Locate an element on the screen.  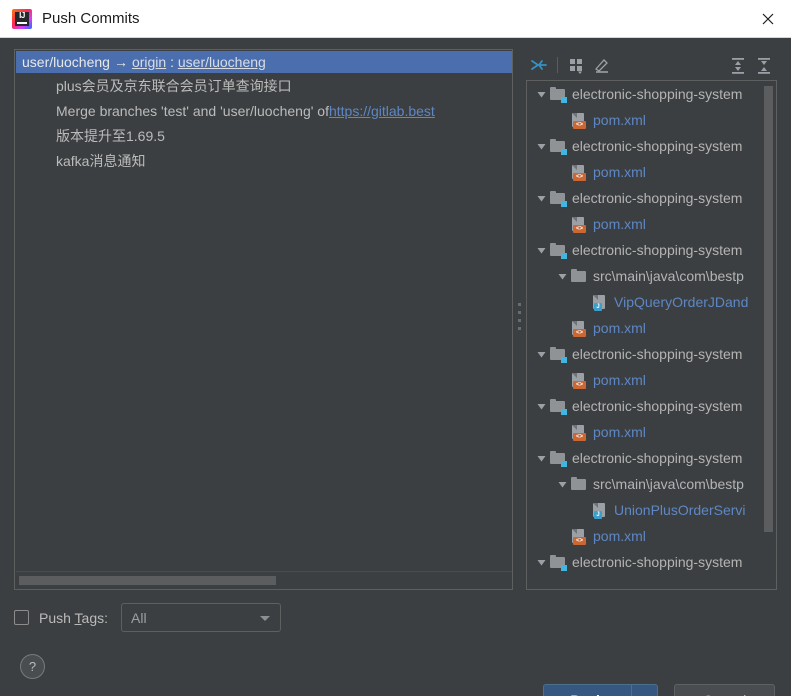
repository-row: user/luocheng → origin : user/luocheng is located at coordinates (264, 62).